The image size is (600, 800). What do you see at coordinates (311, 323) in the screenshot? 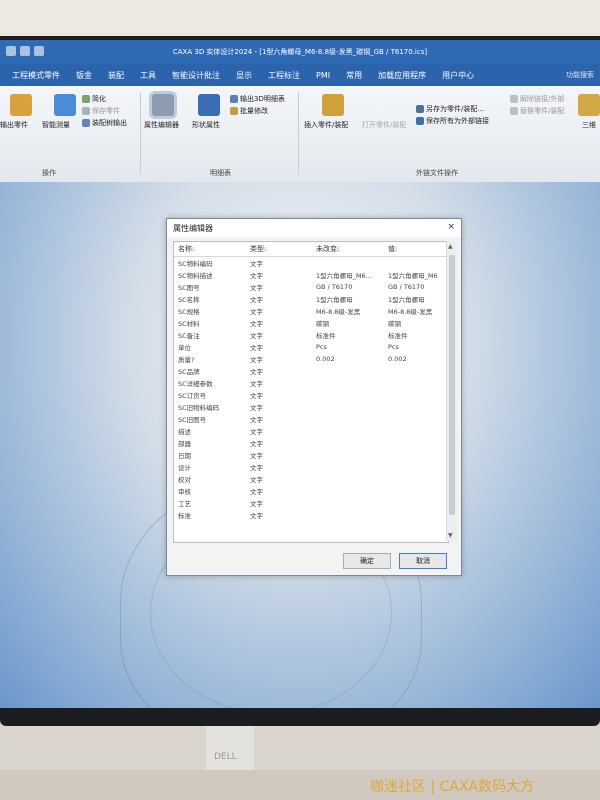
I see `table-row: SC材料 文字 碳钢 碳钢` at bounding box center [311, 323].